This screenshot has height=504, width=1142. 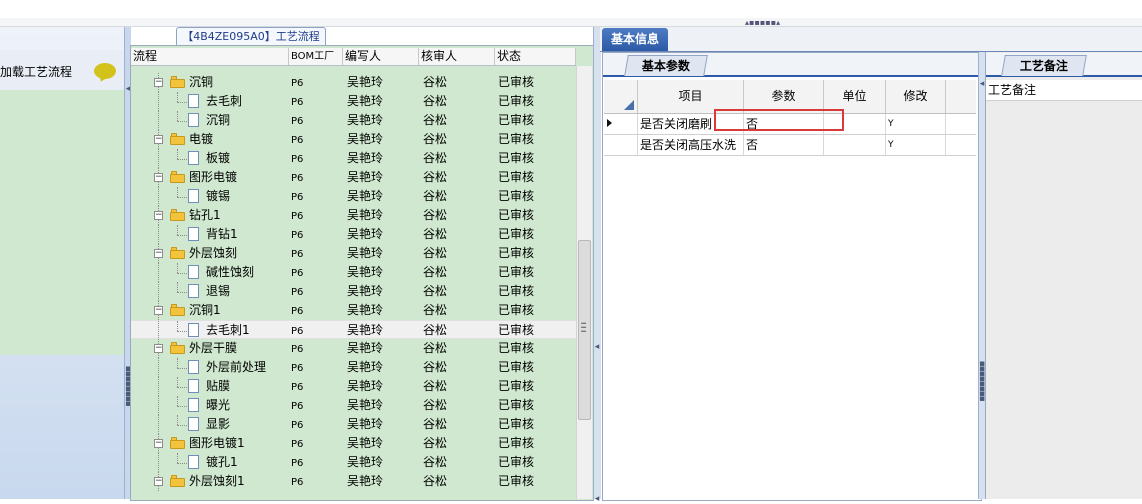 What do you see at coordinates (353, 272) in the screenshot?
I see `tree-row: 碱性蚀刻 P6 吴艳玲 谷松 已审核` at bounding box center [353, 272].